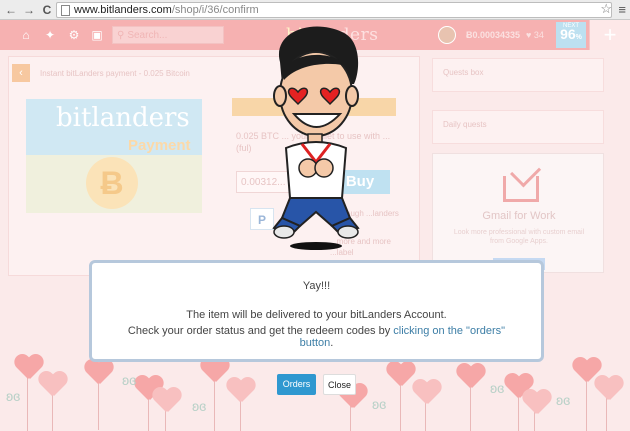  What do you see at coordinates (215, 10) in the screenshot?
I see `url-path: /shop/i/36/confirm` at bounding box center [215, 10].